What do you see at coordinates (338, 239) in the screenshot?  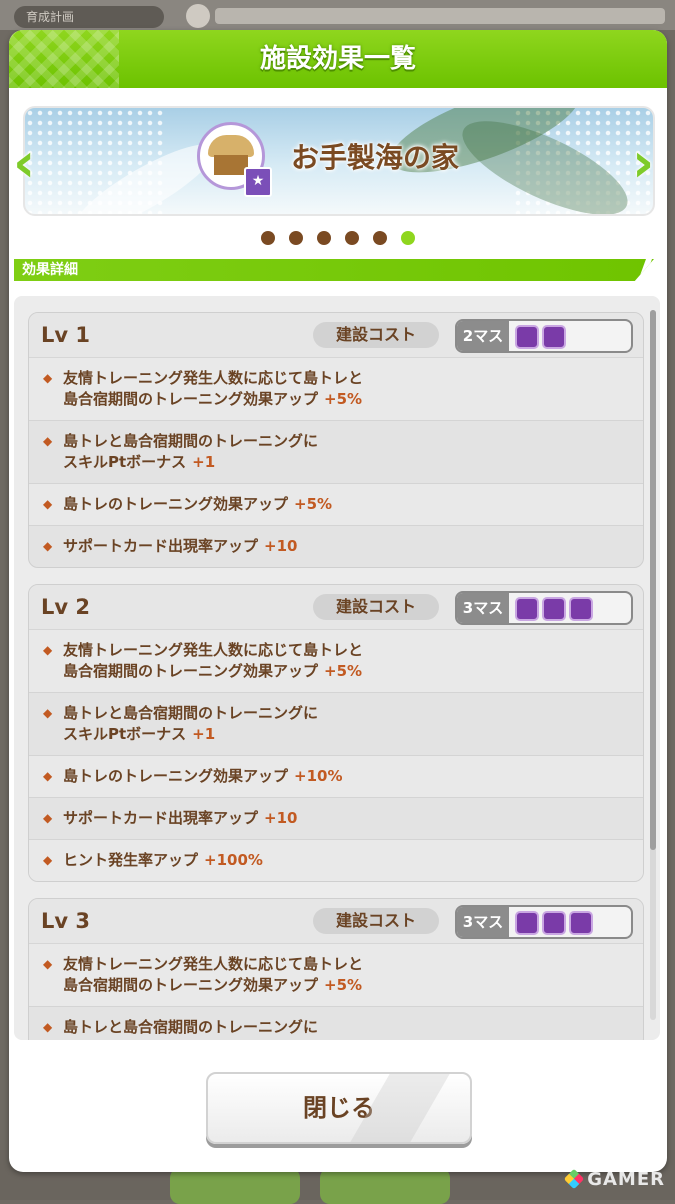 I see `page-indicator` at bounding box center [338, 239].